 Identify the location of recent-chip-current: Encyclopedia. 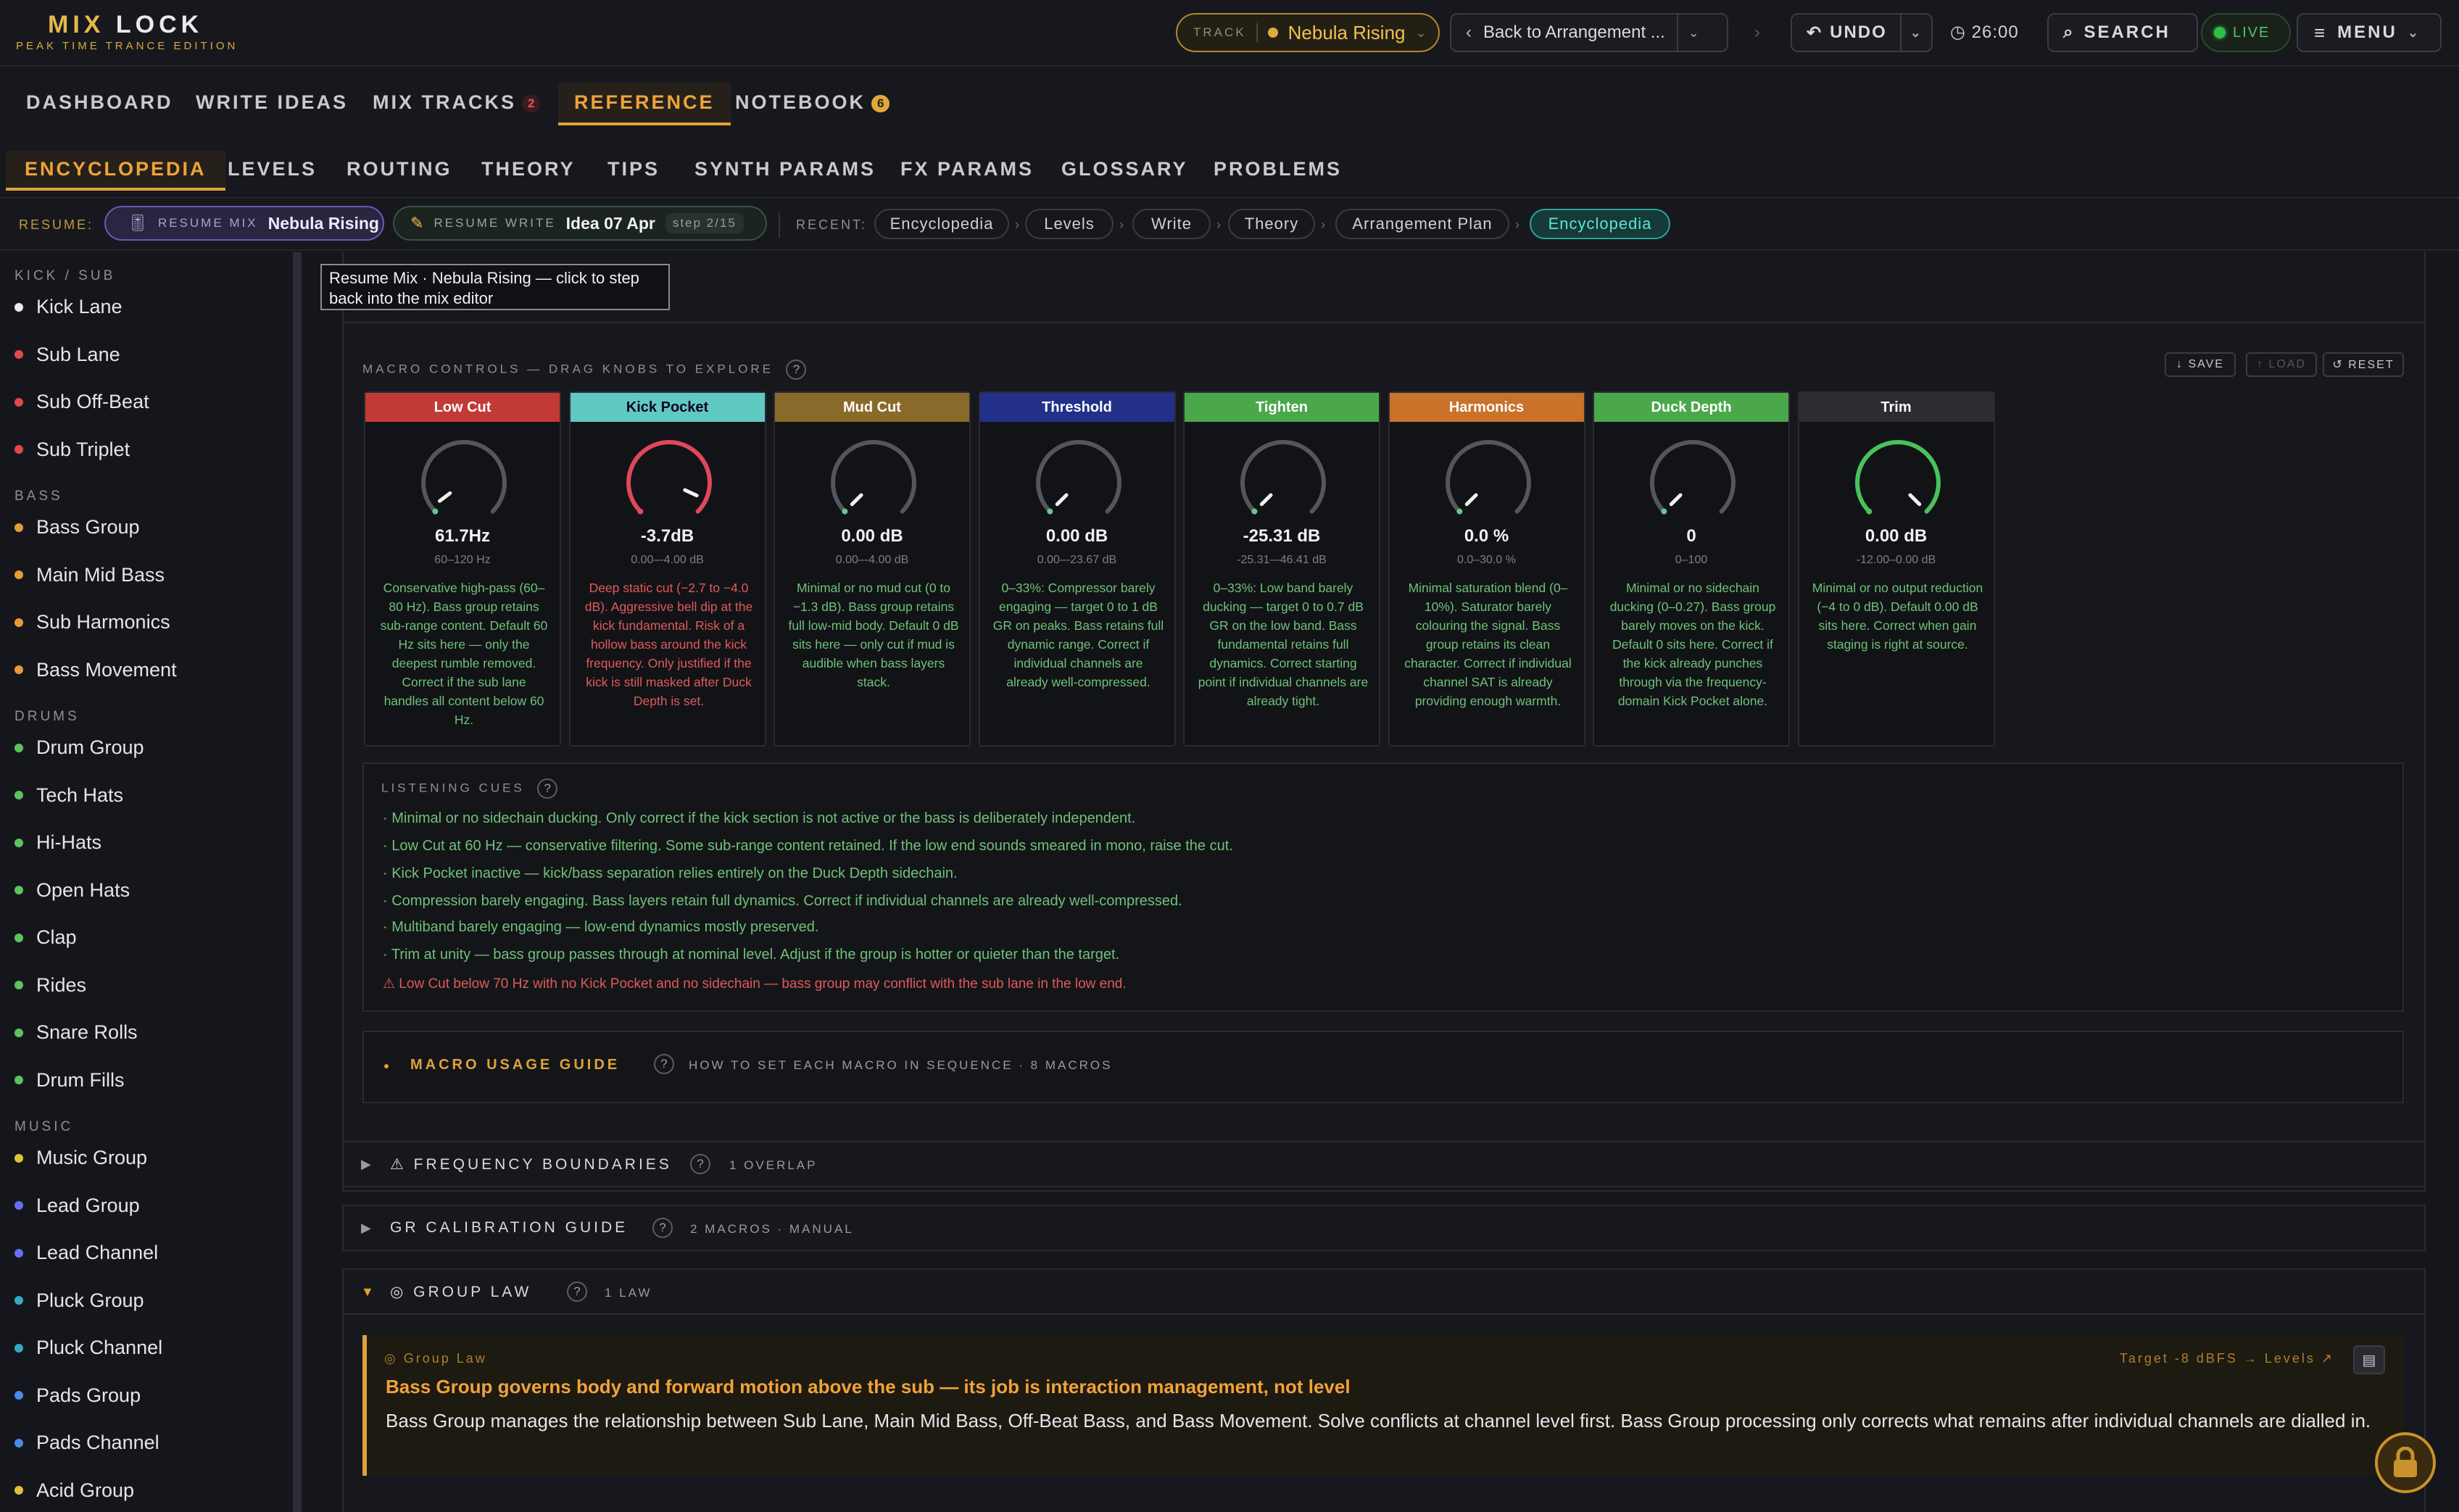
(1600, 224).